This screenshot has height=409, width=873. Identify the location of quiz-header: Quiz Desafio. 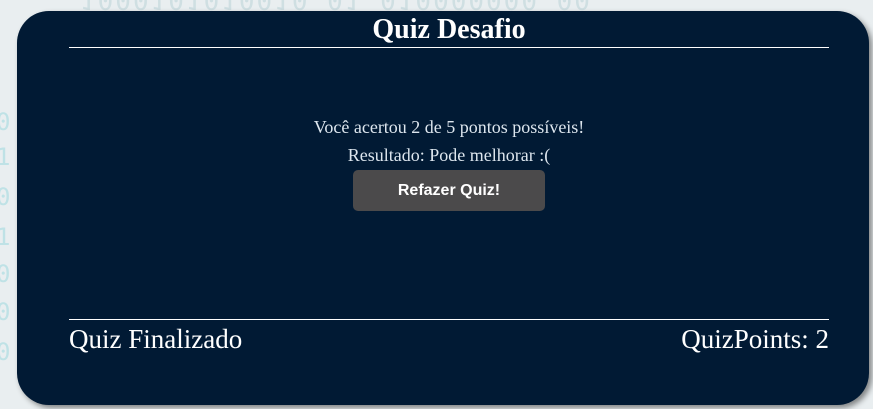
(449, 29).